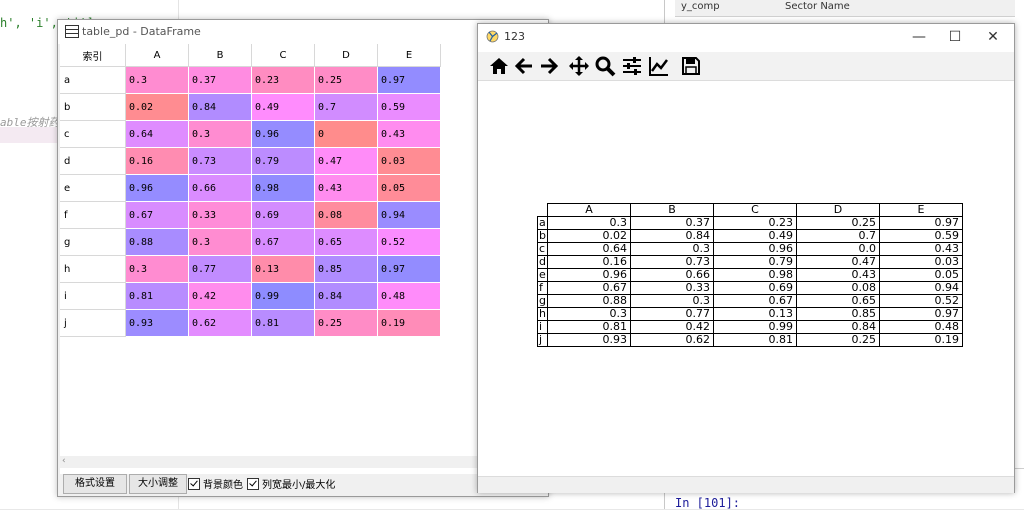 This screenshot has width=1024, height=510. Describe the element at coordinates (220, 188) in the screenshot. I see `table-cell: 0.66` at that location.